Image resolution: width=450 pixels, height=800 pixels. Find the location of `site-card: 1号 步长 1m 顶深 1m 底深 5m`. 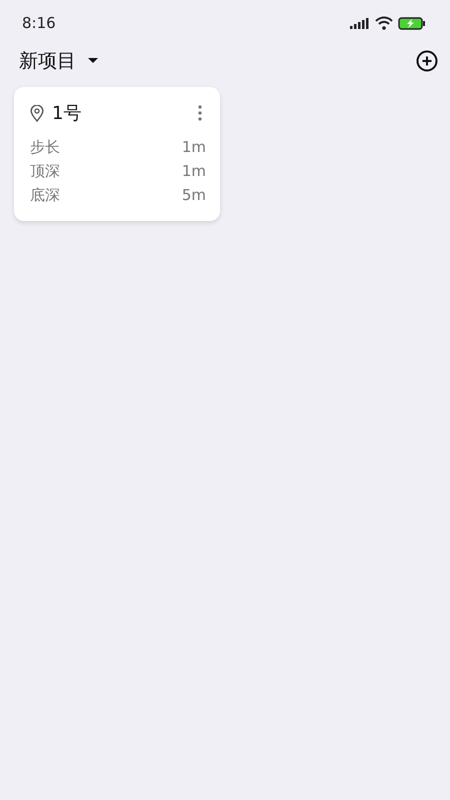

site-card: 1号 步长 1m 顶深 1m 底深 5m is located at coordinates (117, 154).